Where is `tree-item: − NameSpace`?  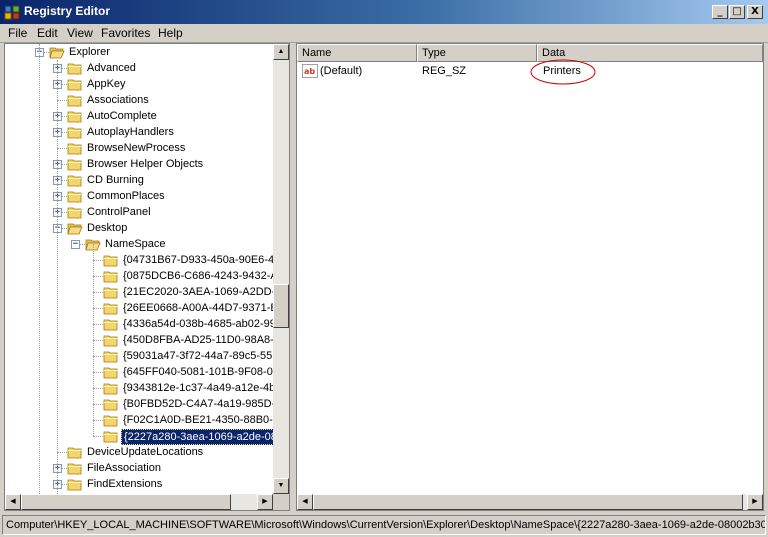
tree-item: − NameSpace is located at coordinates (140, 244).